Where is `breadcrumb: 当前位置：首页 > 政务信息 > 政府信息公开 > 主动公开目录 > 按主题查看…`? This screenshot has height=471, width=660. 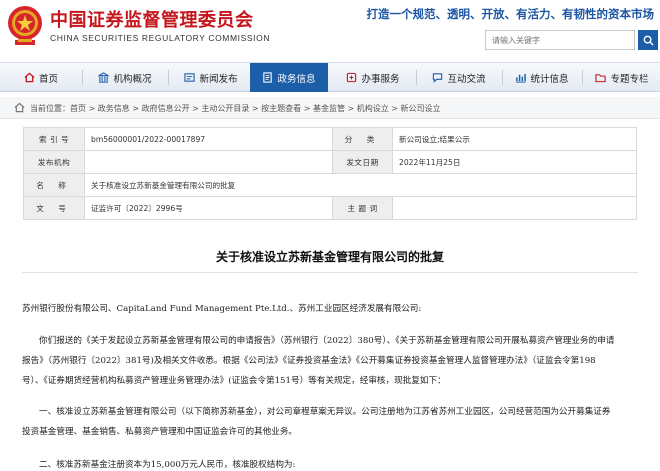
breadcrumb: 当前位置：首页 > 政务信息 > 政府信息公开 > 主动公开目录 > 按主题查看… is located at coordinates (330, 108).